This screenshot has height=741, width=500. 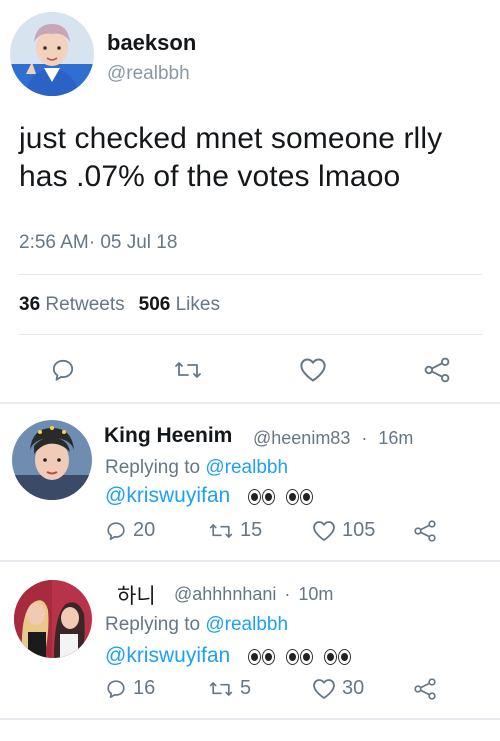 I want to click on section-divider, so click(x=250, y=719).